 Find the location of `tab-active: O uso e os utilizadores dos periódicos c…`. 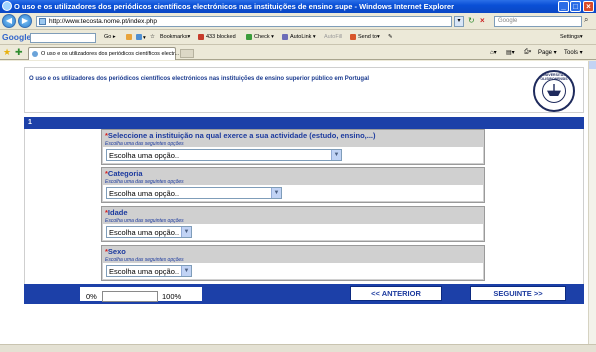

tab-active: O uso e os utilizadores dos periódicos c… is located at coordinates (104, 53).